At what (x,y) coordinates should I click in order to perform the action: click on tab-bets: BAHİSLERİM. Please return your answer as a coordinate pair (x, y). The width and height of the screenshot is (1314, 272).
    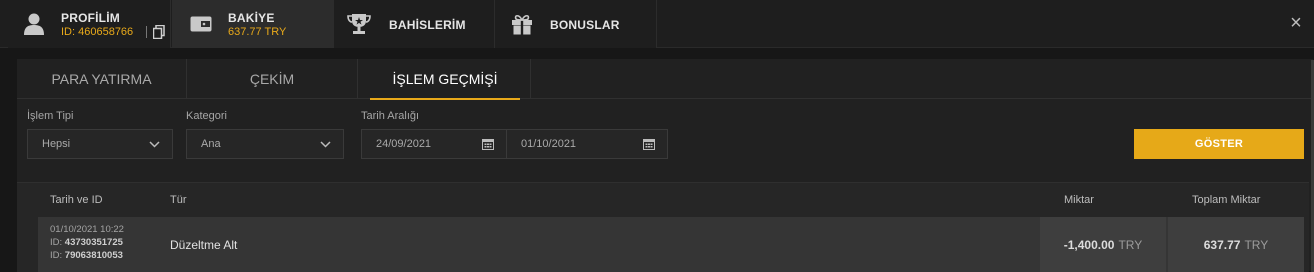
    Looking at the image, I should click on (414, 24).